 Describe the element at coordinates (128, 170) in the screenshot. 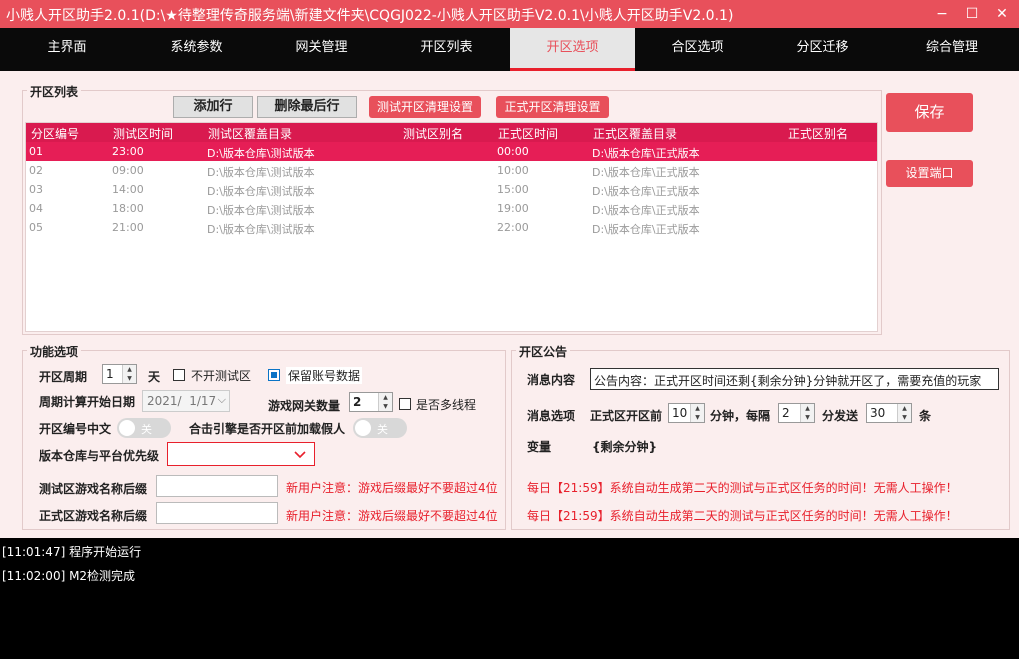

I see `cell-test-time: 09:00` at that location.